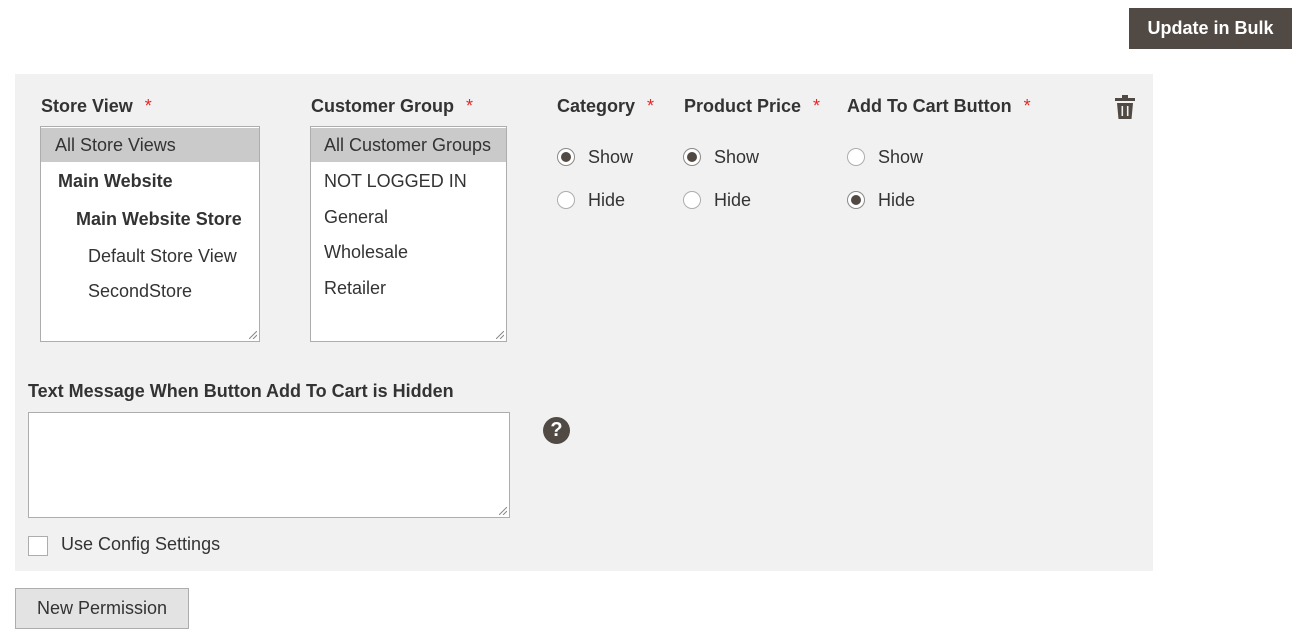 Image resolution: width=1305 pixels, height=639 pixels. Describe the element at coordinates (929, 106) in the screenshot. I see `add-to-cart-label-text: Add To Cart Button` at that location.